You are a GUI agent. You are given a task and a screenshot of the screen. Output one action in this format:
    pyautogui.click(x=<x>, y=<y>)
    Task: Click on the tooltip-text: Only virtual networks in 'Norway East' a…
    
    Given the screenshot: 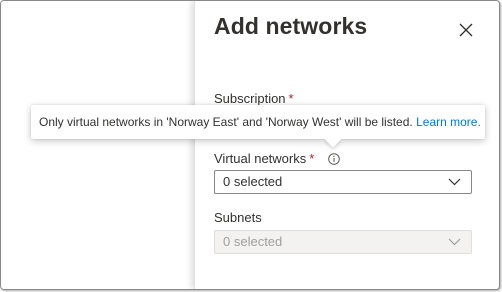 What is the action you would take?
    pyautogui.click(x=226, y=122)
    